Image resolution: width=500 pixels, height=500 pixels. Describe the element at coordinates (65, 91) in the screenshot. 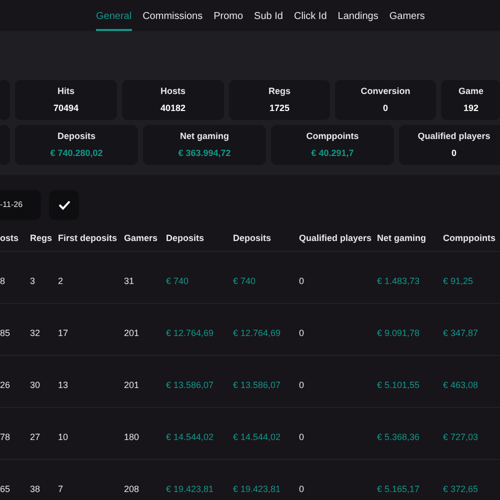

I see `stat-label: Hits` at that location.